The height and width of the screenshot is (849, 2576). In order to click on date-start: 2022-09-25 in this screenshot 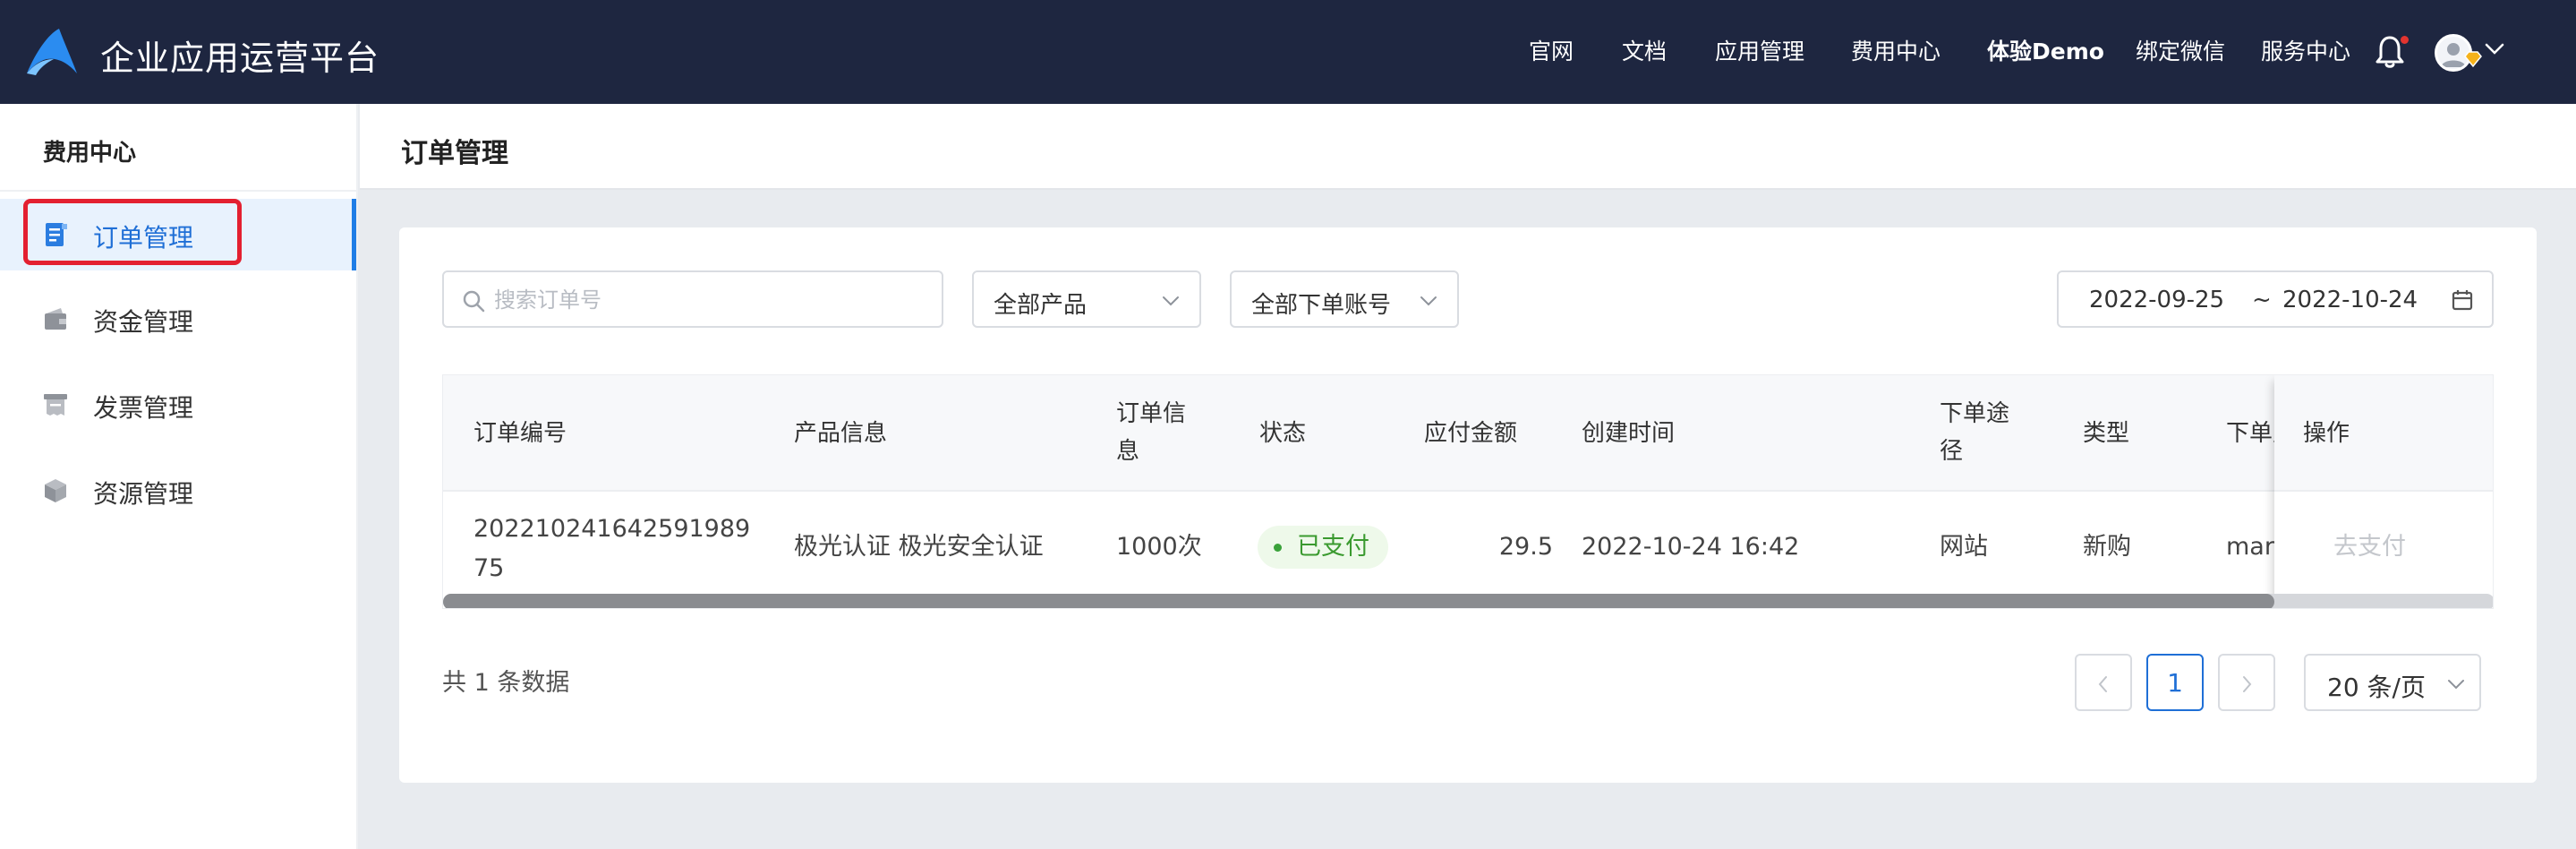, I will do `click(2157, 300)`.